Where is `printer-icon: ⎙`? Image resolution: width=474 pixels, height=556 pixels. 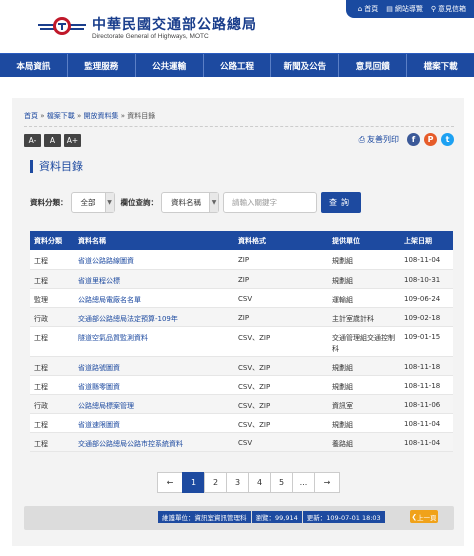
printer-icon: ⎙ is located at coordinates (361, 139).